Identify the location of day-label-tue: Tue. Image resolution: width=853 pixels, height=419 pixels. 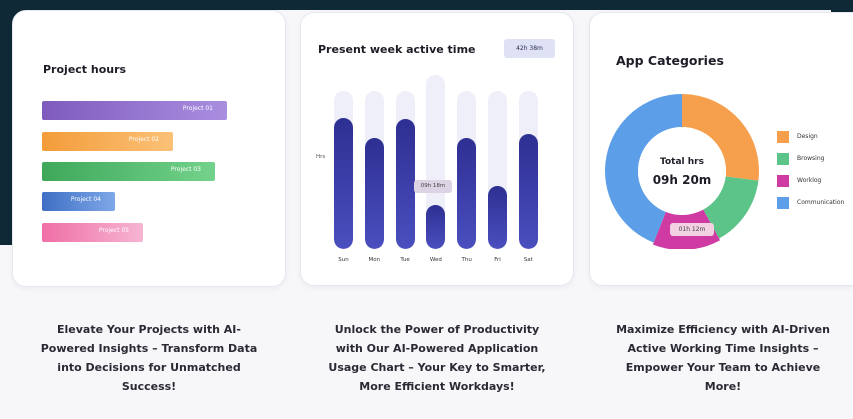
(405, 260).